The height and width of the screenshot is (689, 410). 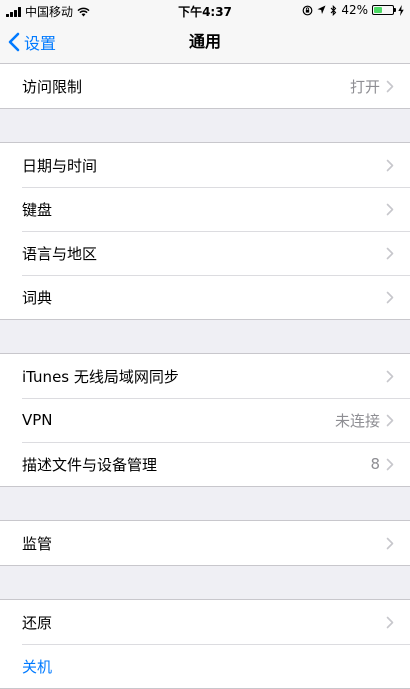 What do you see at coordinates (205, 165) in the screenshot?
I see `row-date-time: 日期与时间` at bounding box center [205, 165].